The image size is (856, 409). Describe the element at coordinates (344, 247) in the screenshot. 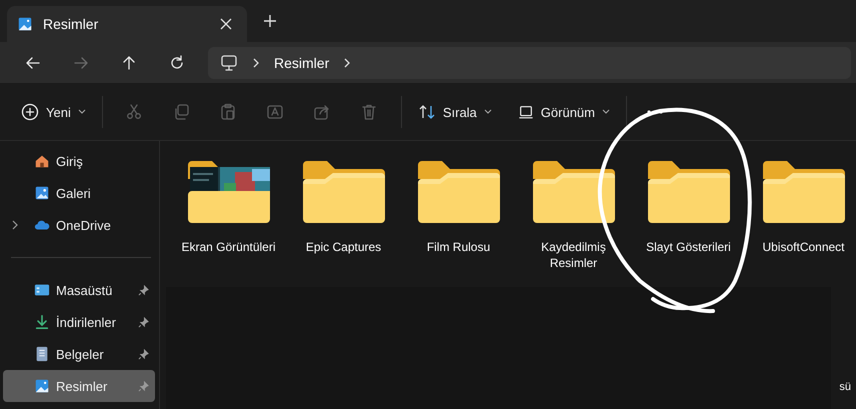

I see `folder-name: Epic Captures` at that location.